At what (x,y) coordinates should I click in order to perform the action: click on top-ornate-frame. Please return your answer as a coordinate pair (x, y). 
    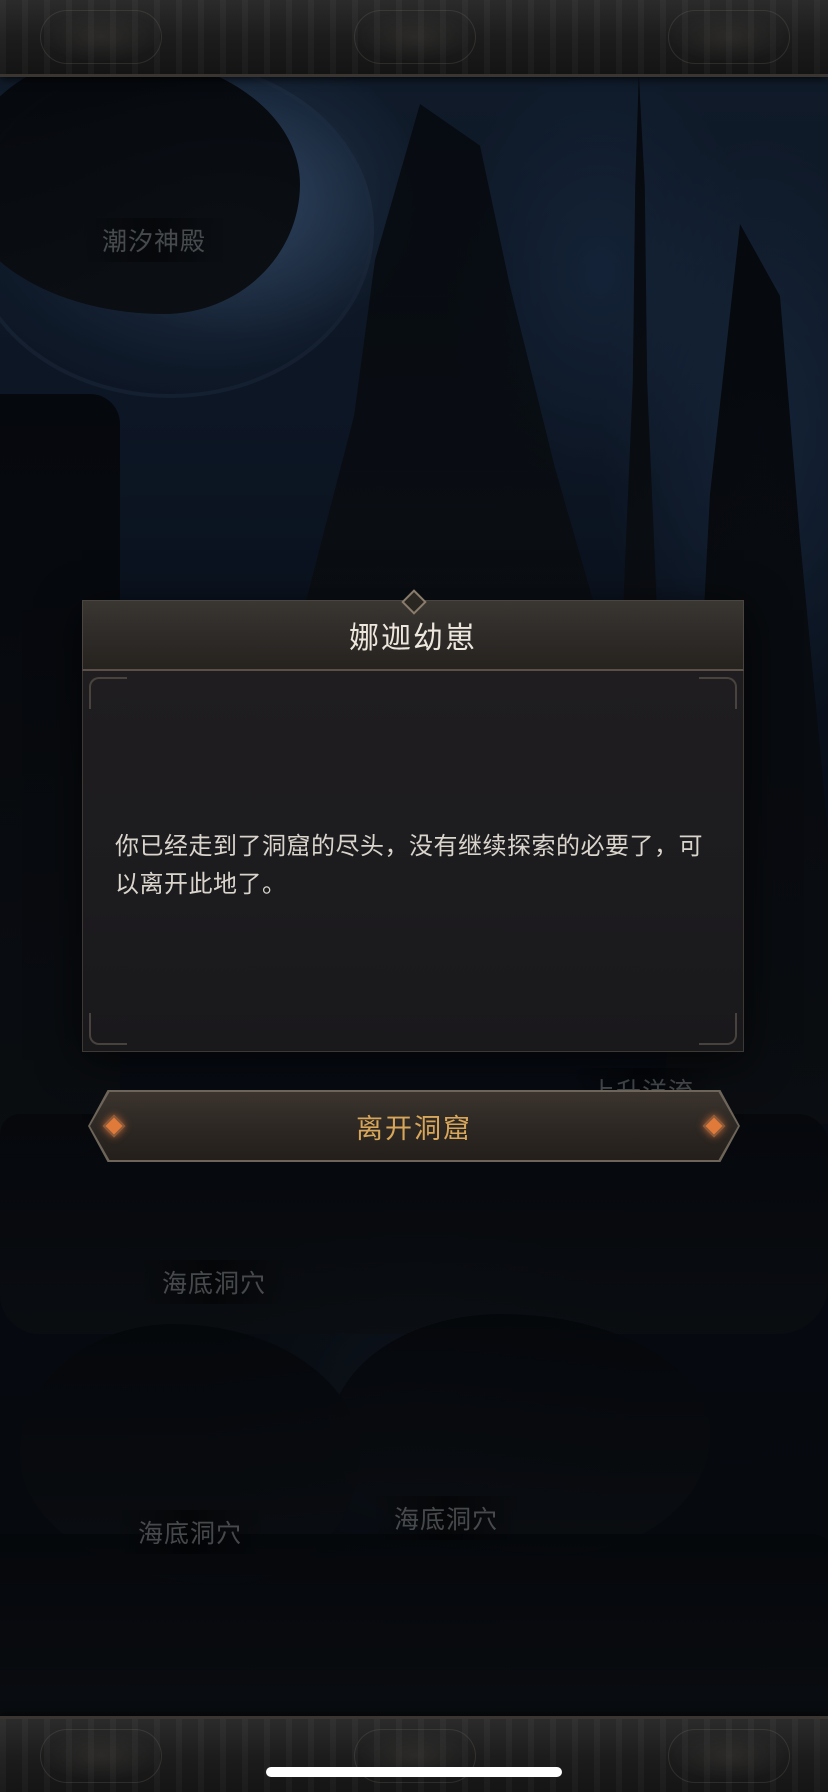
    Looking at the image, I should click on (414, 38).